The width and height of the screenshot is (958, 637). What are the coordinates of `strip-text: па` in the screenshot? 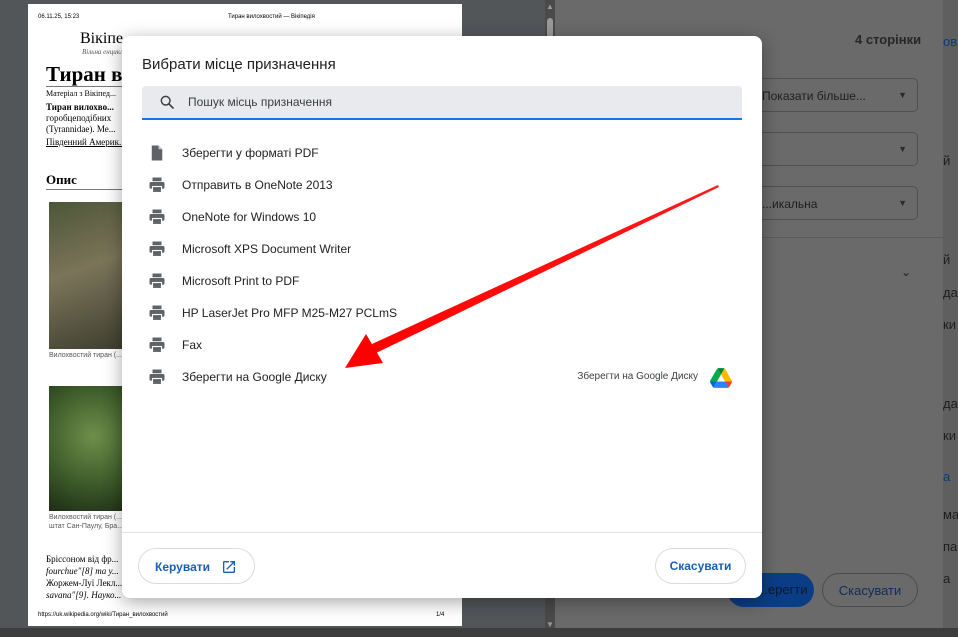 It's located at (950, 546).